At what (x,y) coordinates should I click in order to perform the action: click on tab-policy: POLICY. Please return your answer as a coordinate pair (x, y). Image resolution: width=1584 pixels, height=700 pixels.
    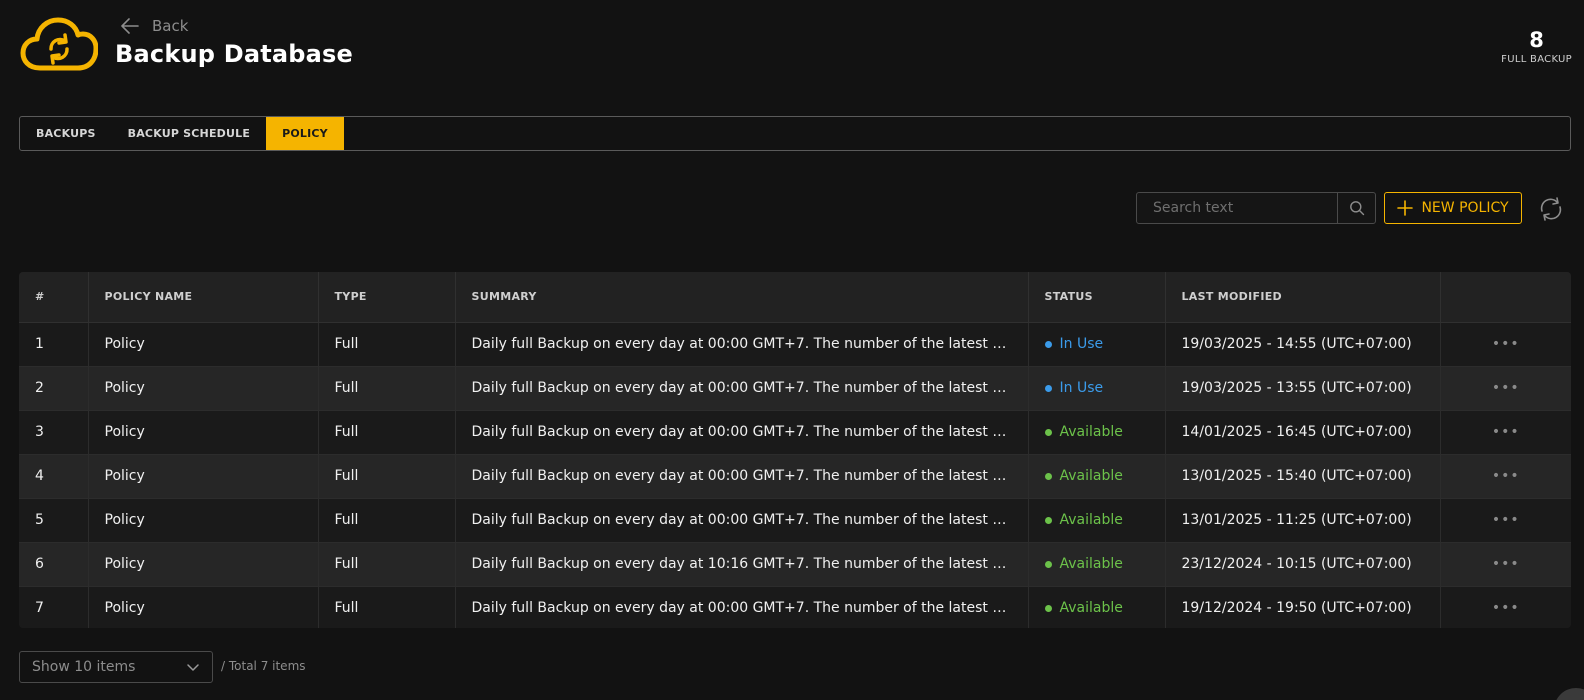
    Looking at the image, I should click on (305, 133).